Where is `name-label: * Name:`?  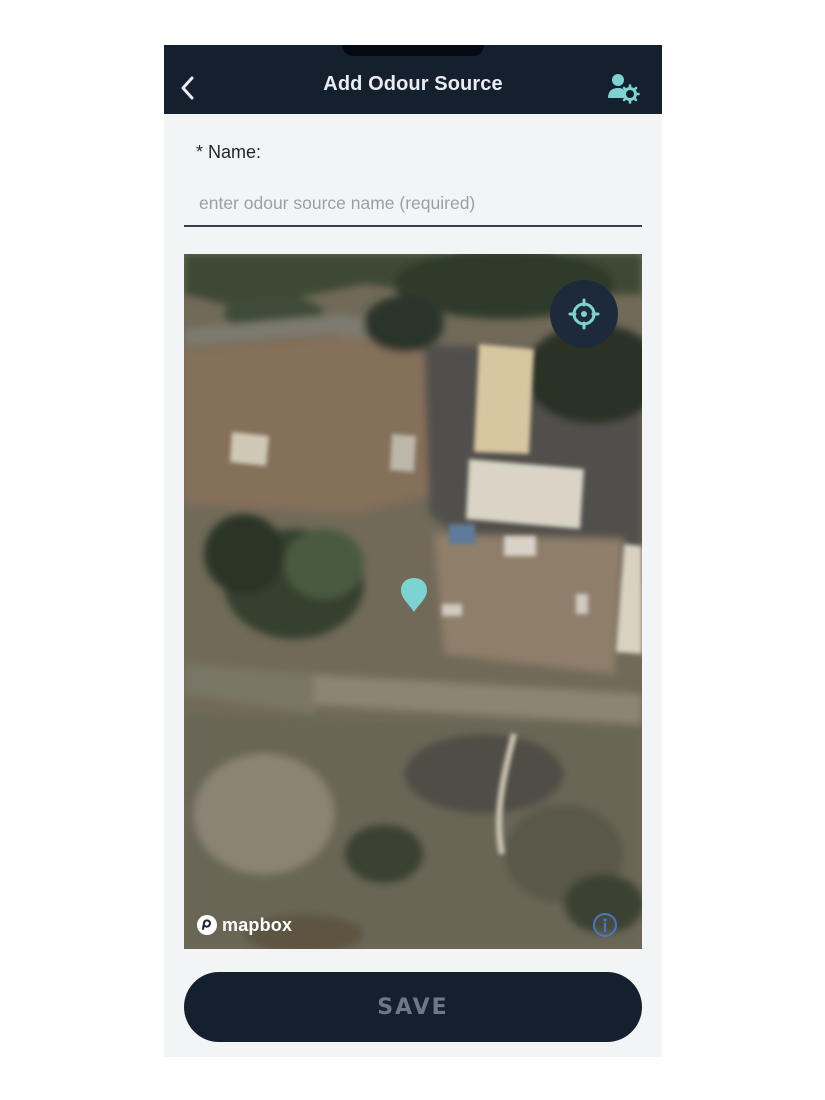
name-label: * Name: is located at coordinates (229, 152).